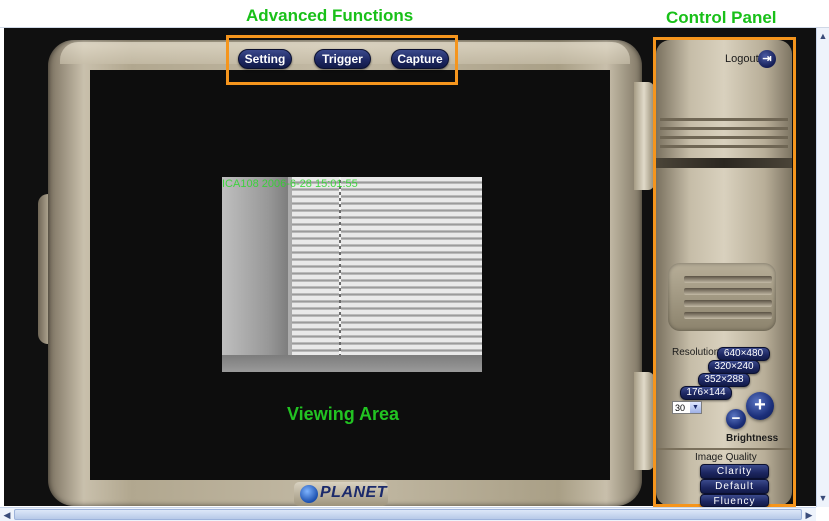 The height and width of the screenshot is (521, 829). What do you see at coordinates (696, 352) in the screenshot?
I see `resolution-label: Resolution` at bounding box center [696, 352].